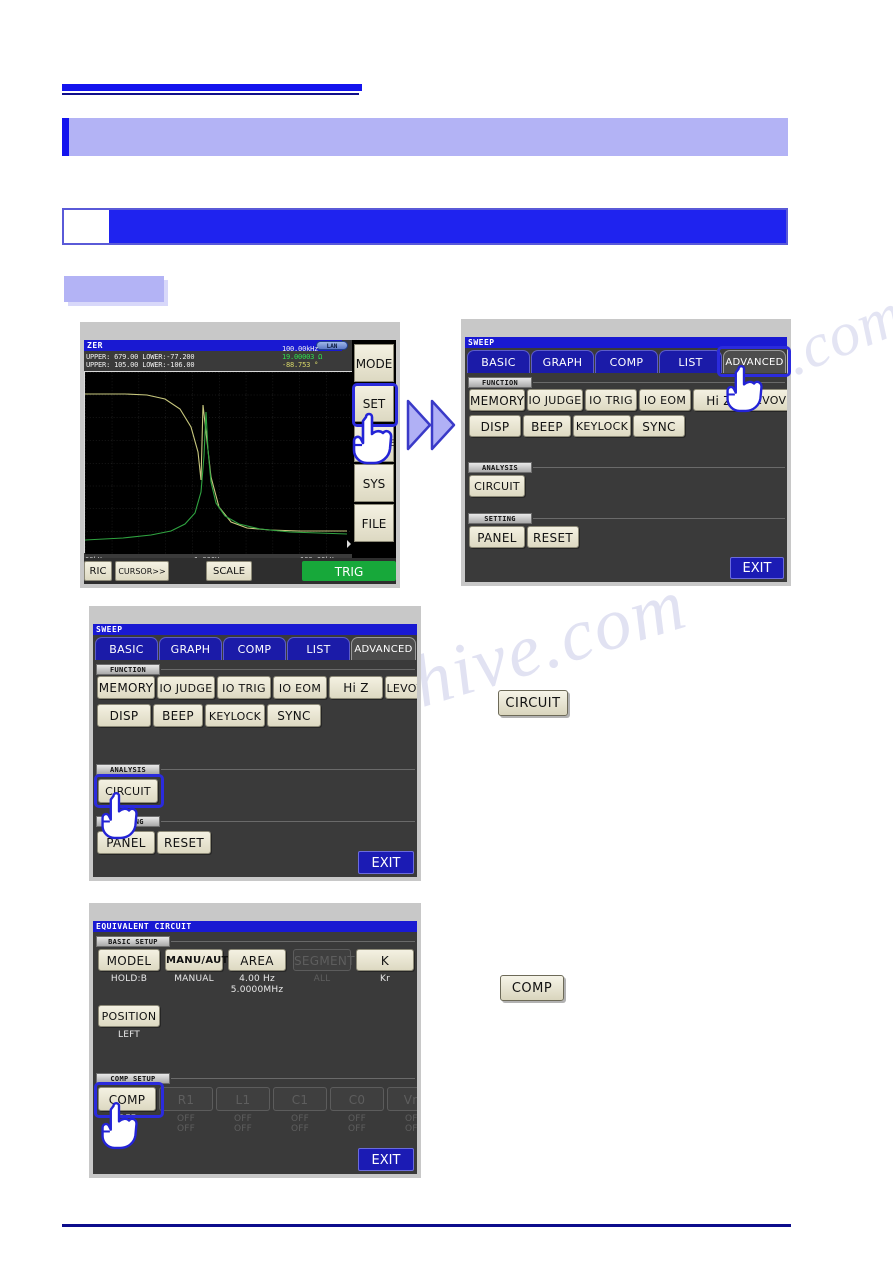 The image size is (893, 1263). Describe the element at coordinates (425, 137) in the screenshot. I see `section-title-band` at that location.